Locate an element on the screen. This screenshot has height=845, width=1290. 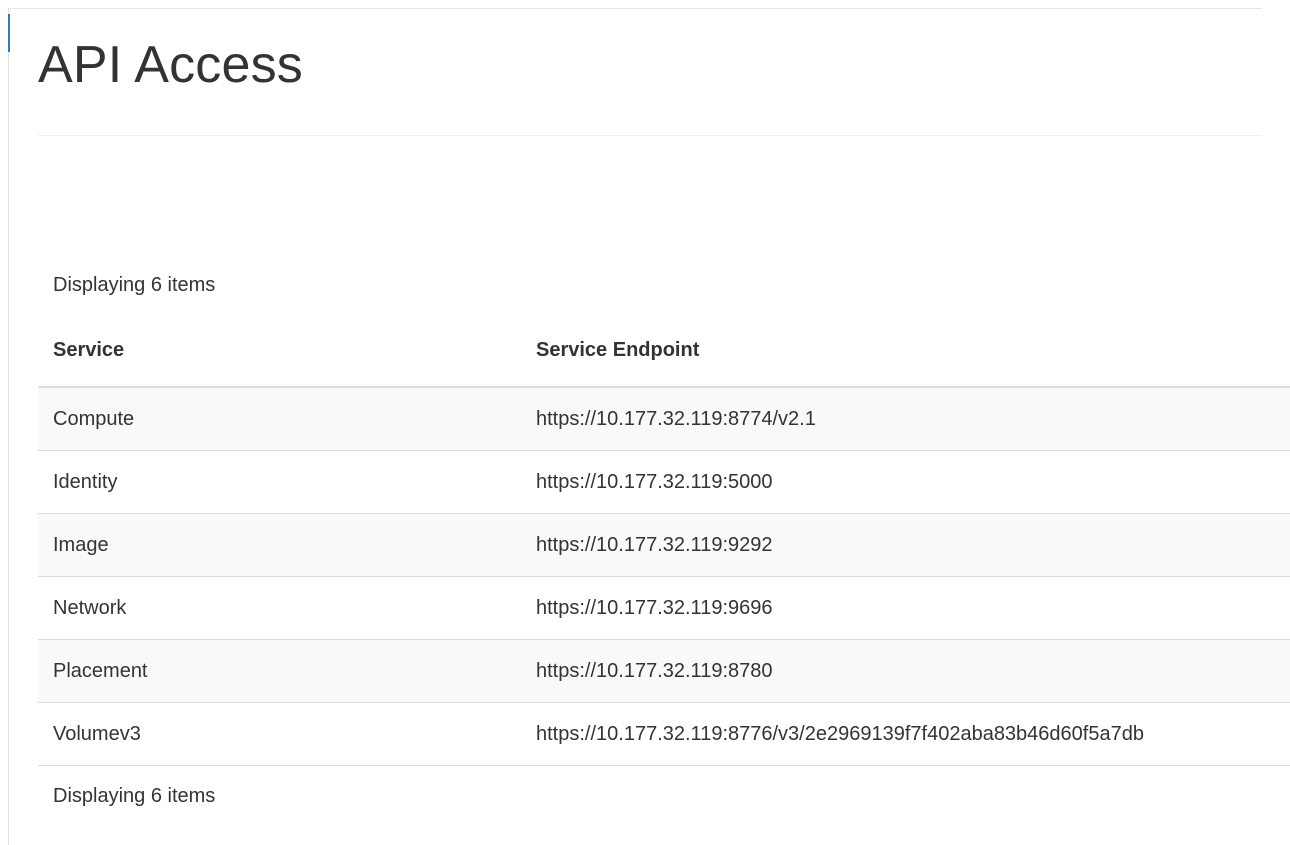
table-row: Identity https://10.177.32.119:5000 is located at coordinates (664, 482).